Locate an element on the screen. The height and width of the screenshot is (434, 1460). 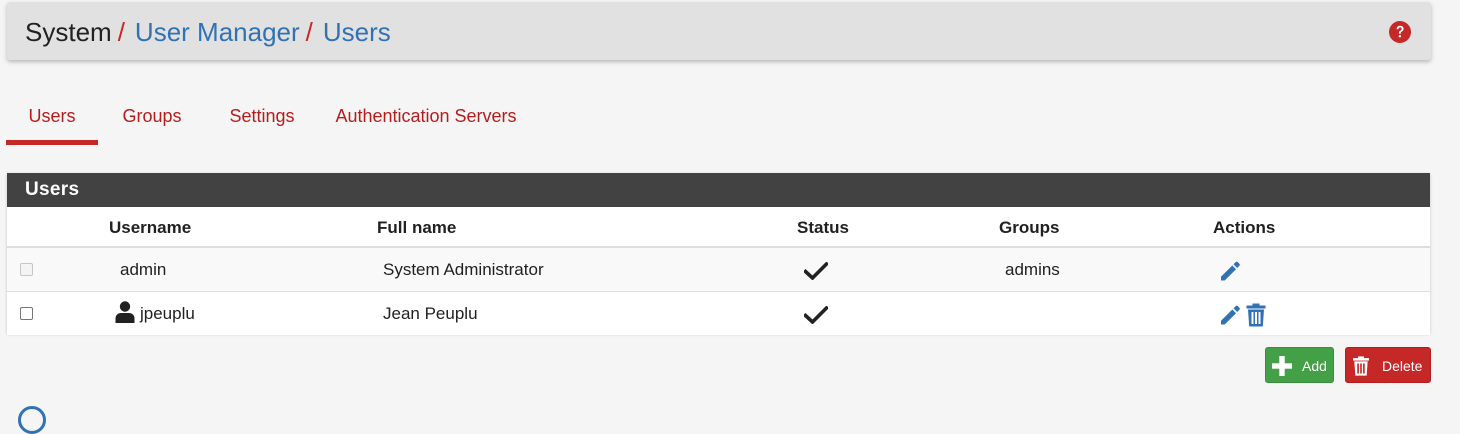
tab-authentication-servers: Authentication Servers is located at coordinates (426, 117).